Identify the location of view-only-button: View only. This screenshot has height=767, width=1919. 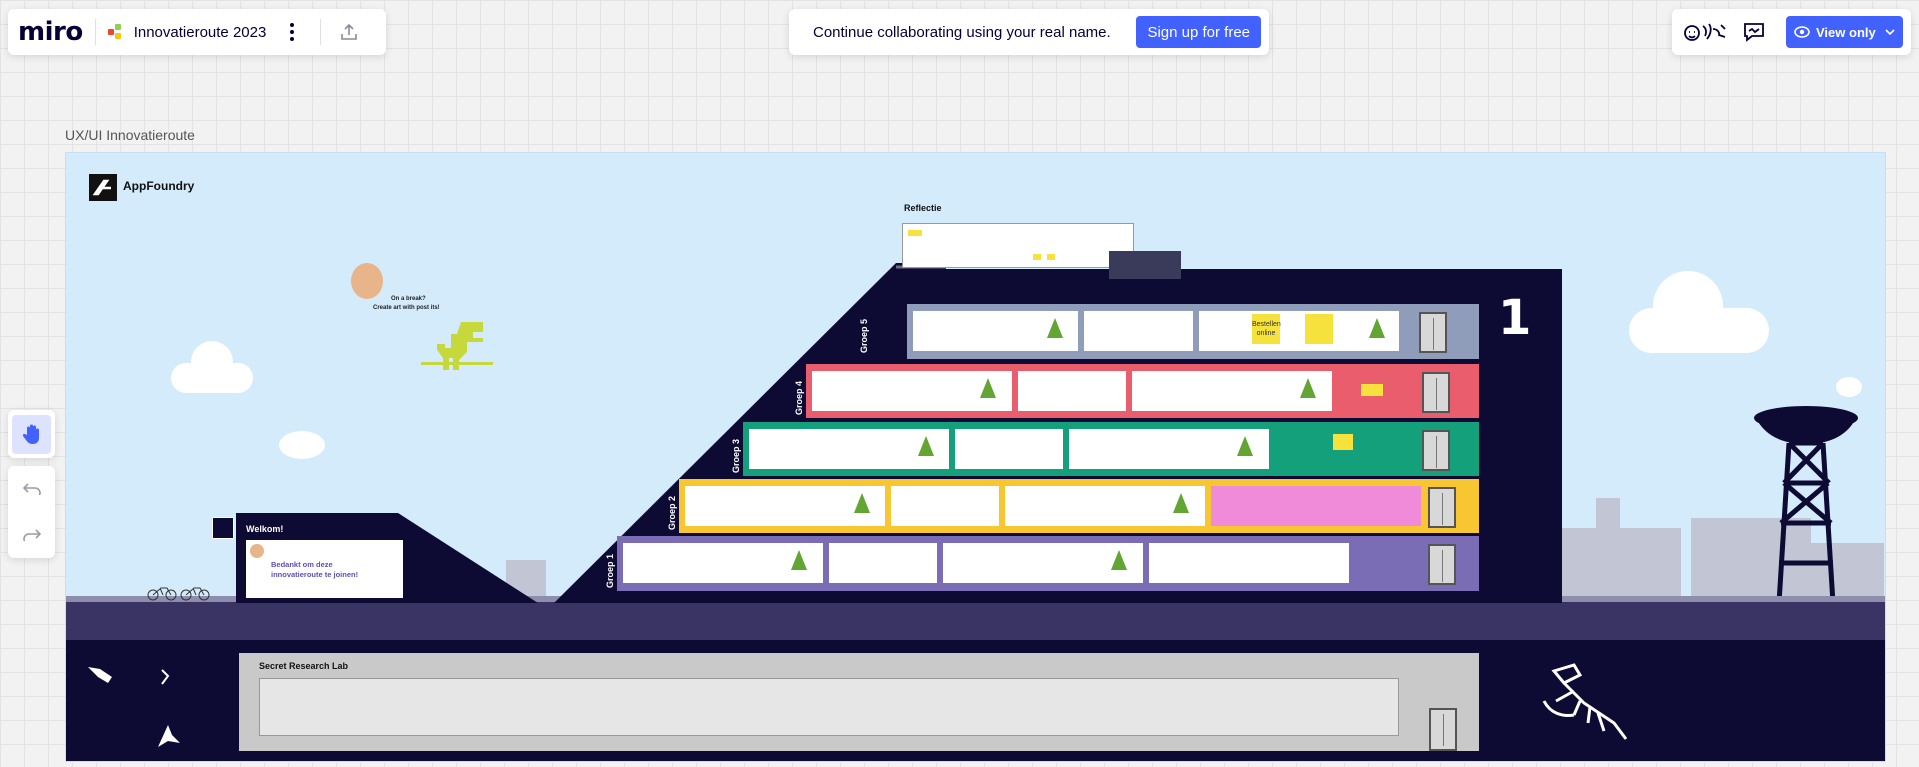
(1844, 32).